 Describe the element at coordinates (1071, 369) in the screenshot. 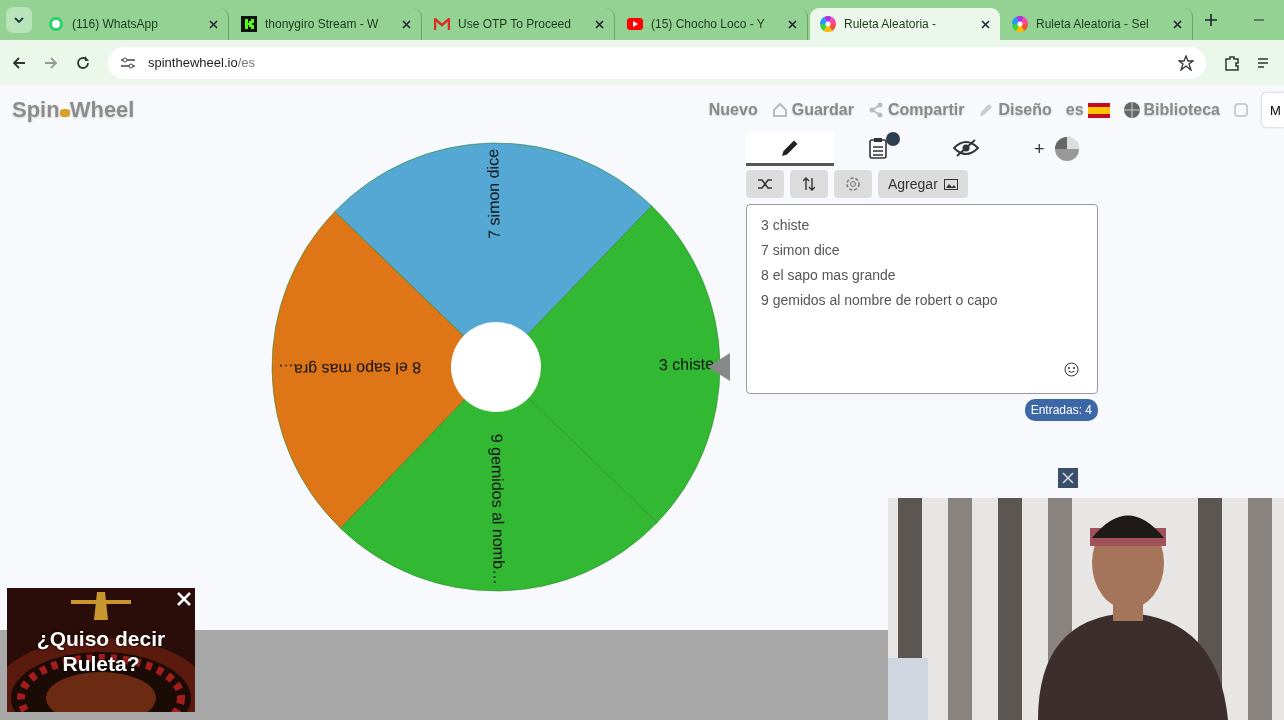

I see `emoji-icon` at that location.